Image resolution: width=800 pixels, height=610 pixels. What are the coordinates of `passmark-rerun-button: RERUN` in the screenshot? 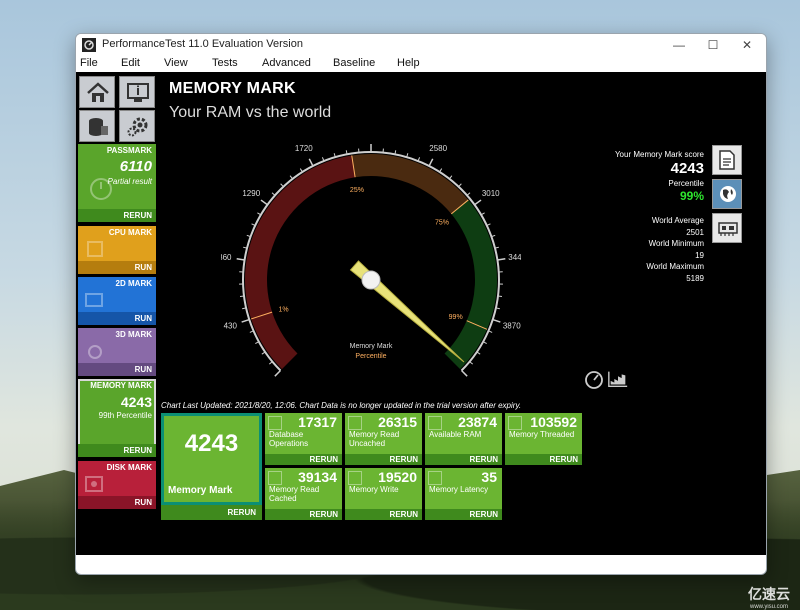 It's located at (117, 215).